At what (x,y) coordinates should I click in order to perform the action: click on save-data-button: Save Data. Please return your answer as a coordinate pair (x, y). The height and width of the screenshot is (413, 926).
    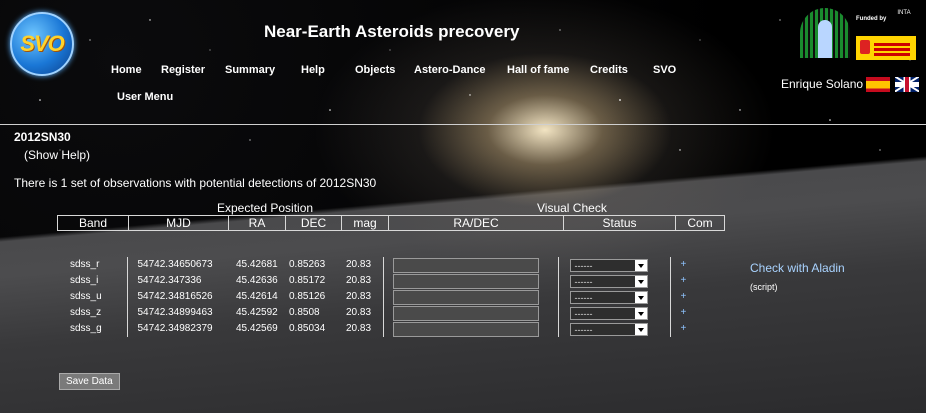
    Looking at the image, I should click on (89, 381).